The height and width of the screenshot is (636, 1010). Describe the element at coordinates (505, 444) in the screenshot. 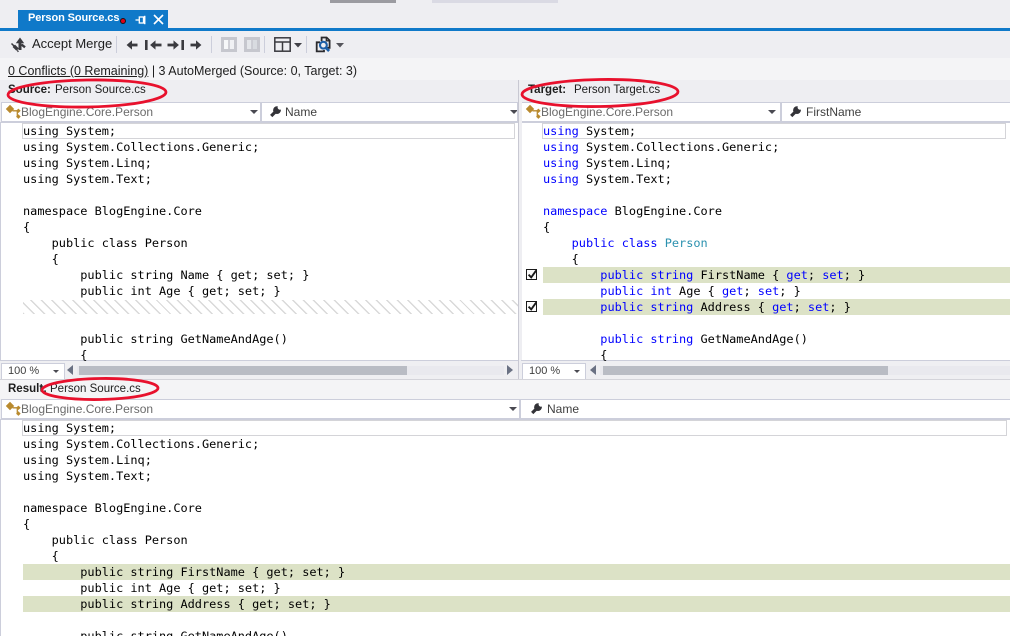

I see `code-line: using System.Collections.Generic;` at that location.